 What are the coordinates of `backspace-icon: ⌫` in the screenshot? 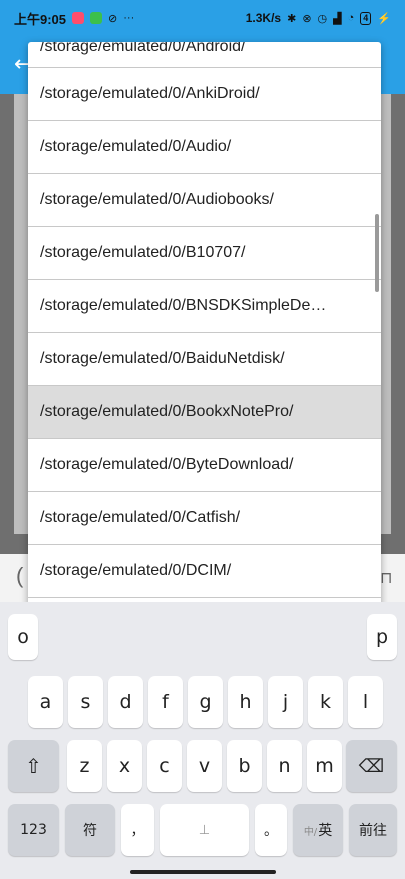 It's located at (371, 766).